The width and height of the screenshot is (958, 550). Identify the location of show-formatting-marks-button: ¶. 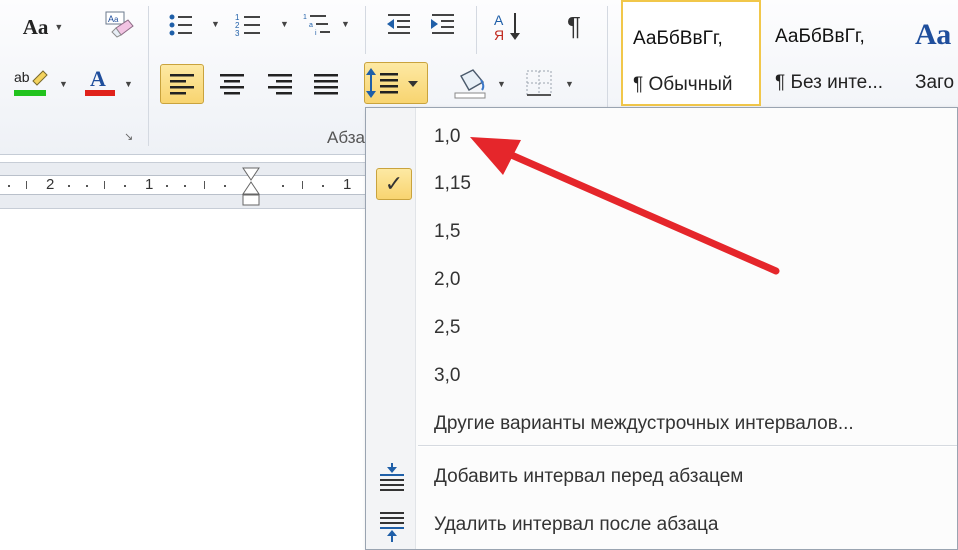
(574, 26).